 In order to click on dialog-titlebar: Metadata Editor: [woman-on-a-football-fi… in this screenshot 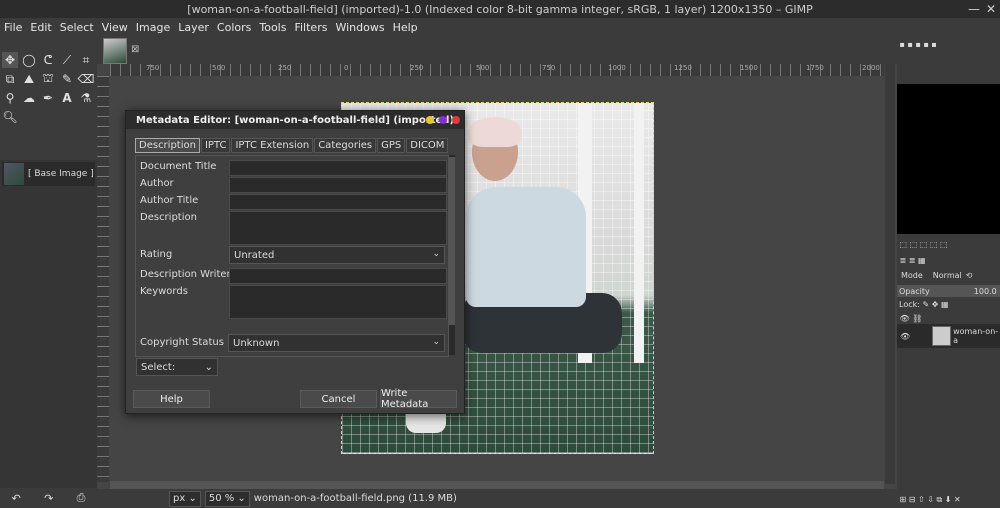, I will do `click(295, 120)`.